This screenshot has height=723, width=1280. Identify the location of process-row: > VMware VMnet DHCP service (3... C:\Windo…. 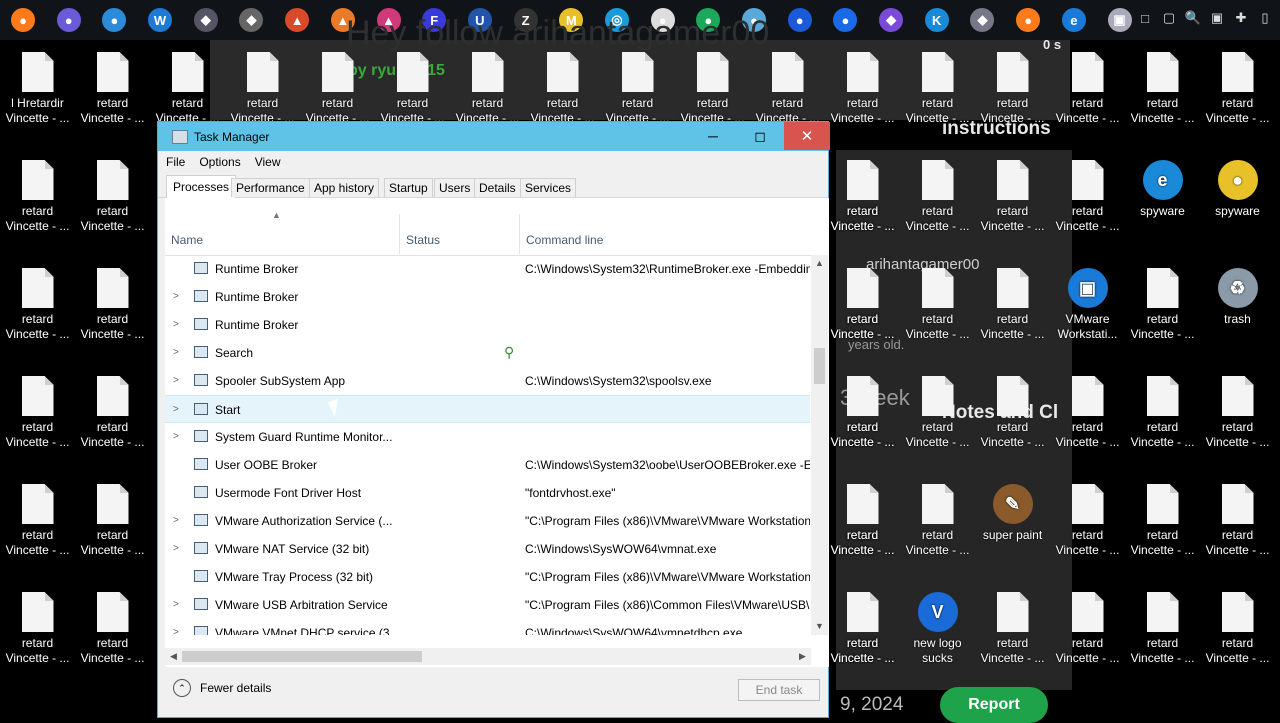
(487, 627).